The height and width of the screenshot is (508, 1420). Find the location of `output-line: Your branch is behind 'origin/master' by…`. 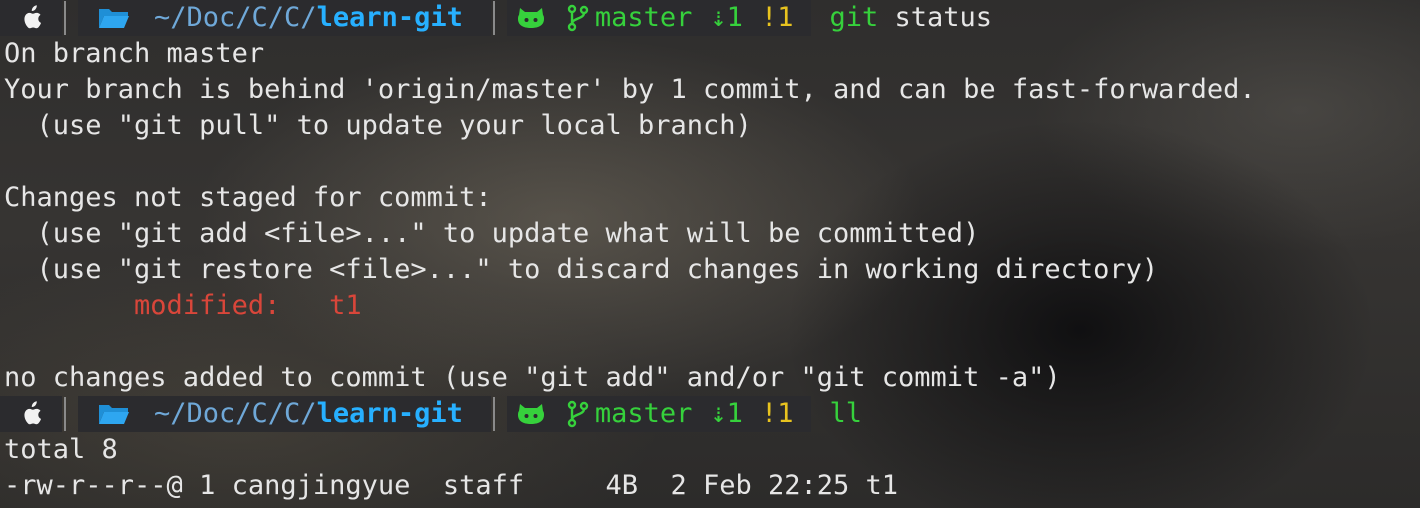

output-line: Your branch is behind 'origin/master' by… is located at coordinates (630, 89).